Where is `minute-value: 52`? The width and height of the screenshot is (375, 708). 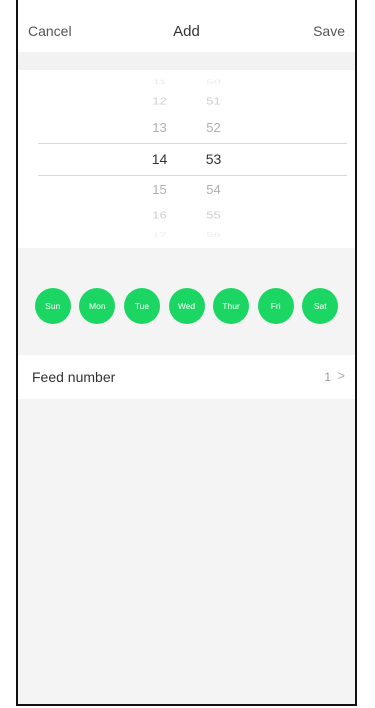
minute-value: 52 is located at coordinates (213, 127).